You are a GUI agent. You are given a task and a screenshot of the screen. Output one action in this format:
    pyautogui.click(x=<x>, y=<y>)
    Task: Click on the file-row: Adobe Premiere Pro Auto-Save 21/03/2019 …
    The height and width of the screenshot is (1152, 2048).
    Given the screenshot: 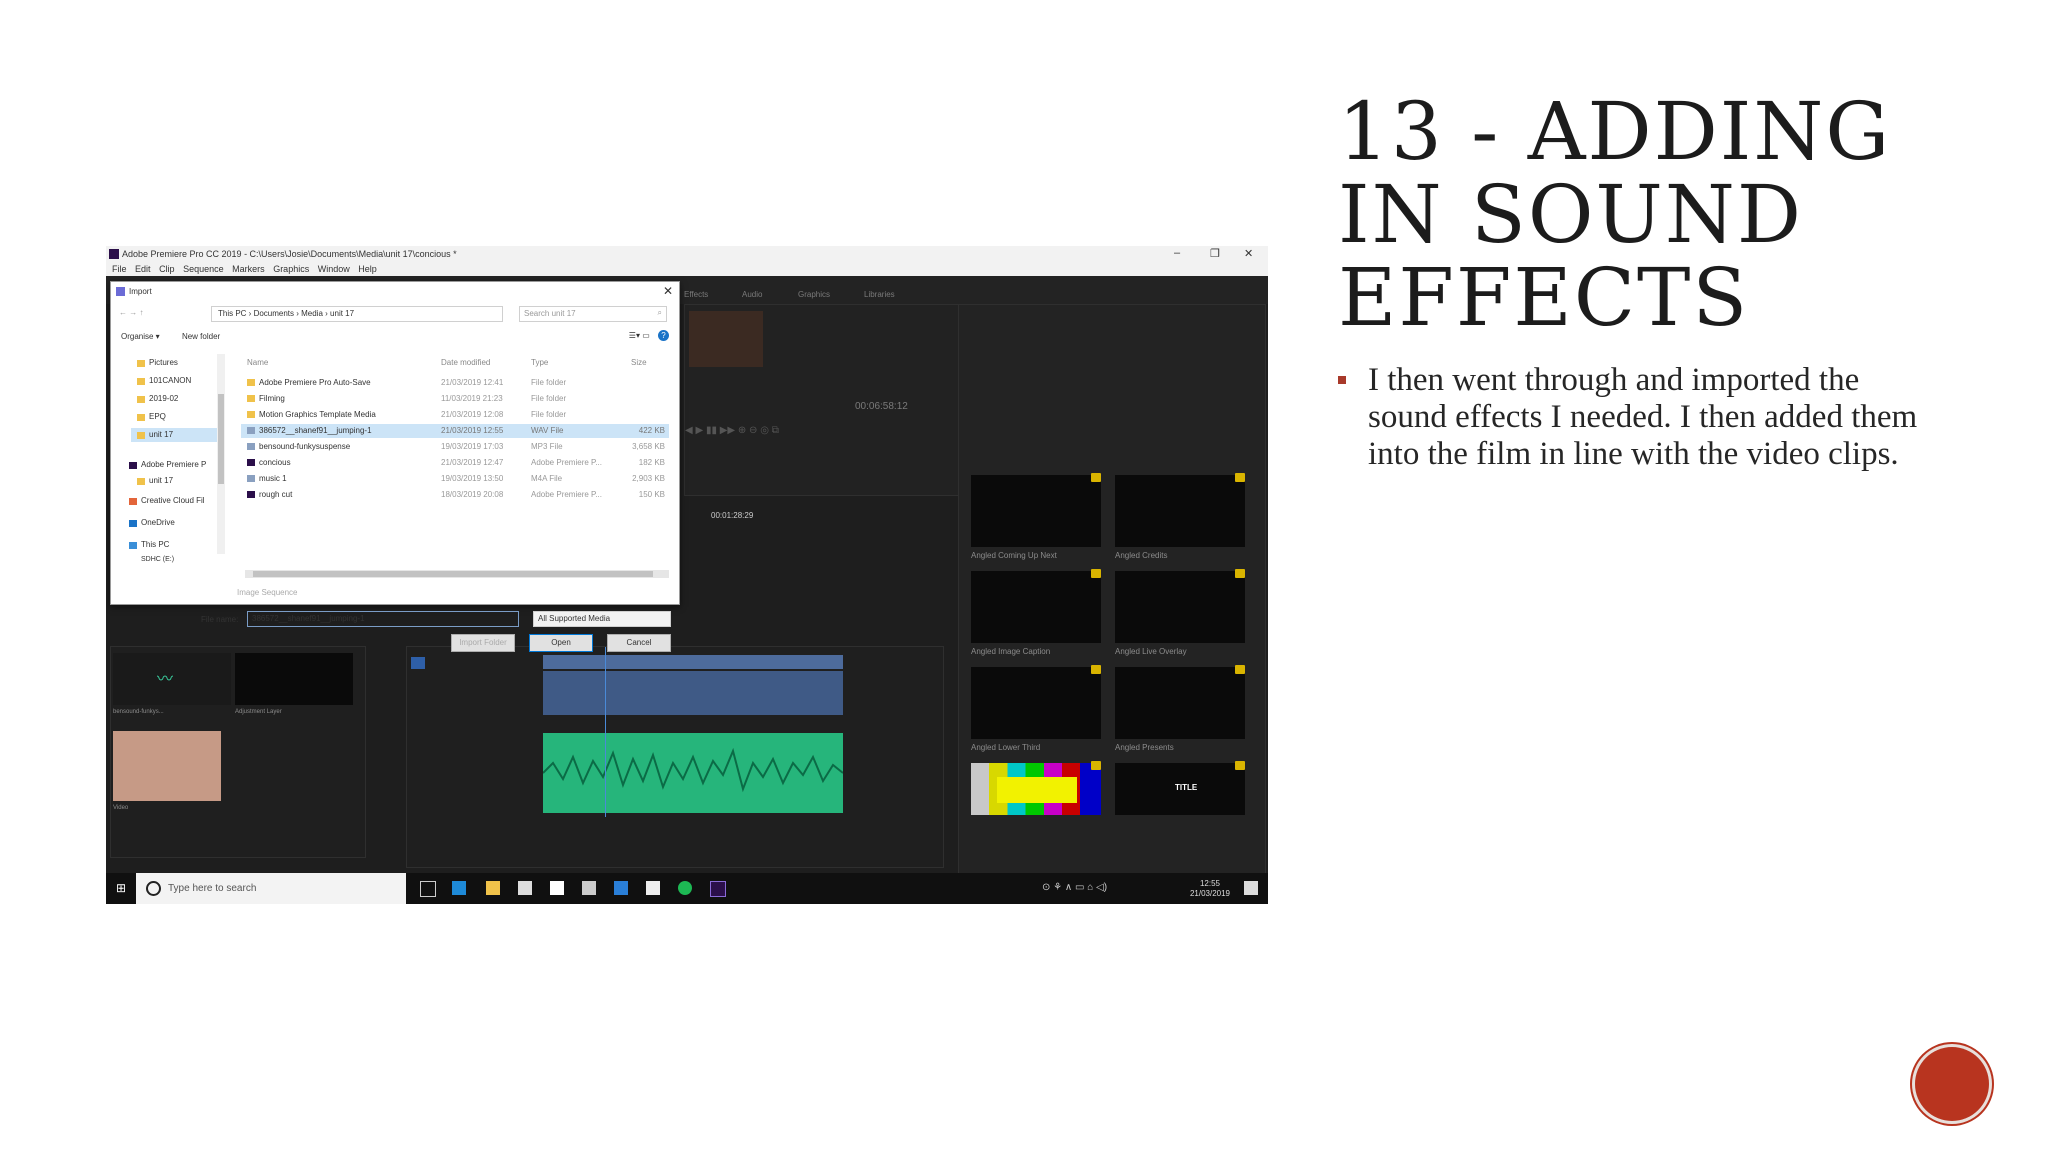 What is the action you would take?
    pyautogui.click(x=455, y=383)
    